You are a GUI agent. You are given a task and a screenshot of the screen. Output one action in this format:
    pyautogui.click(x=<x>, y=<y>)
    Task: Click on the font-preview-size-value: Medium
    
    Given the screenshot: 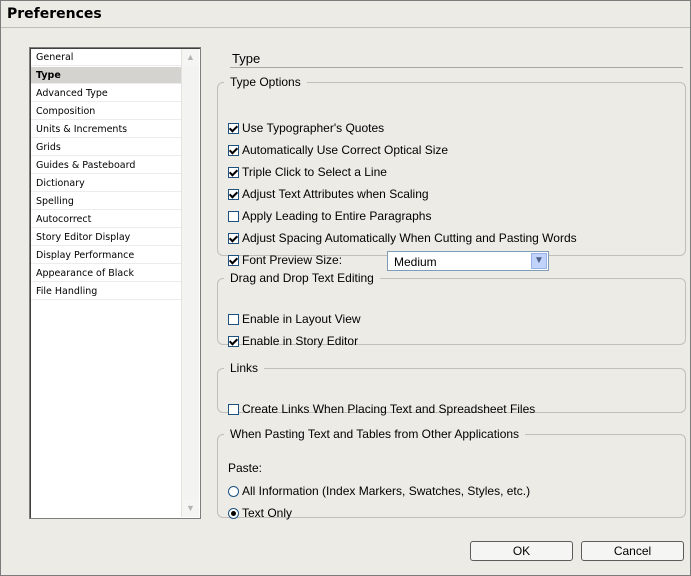 What is the action you would take?
    pyautogui.click(x=415, y=262)
    